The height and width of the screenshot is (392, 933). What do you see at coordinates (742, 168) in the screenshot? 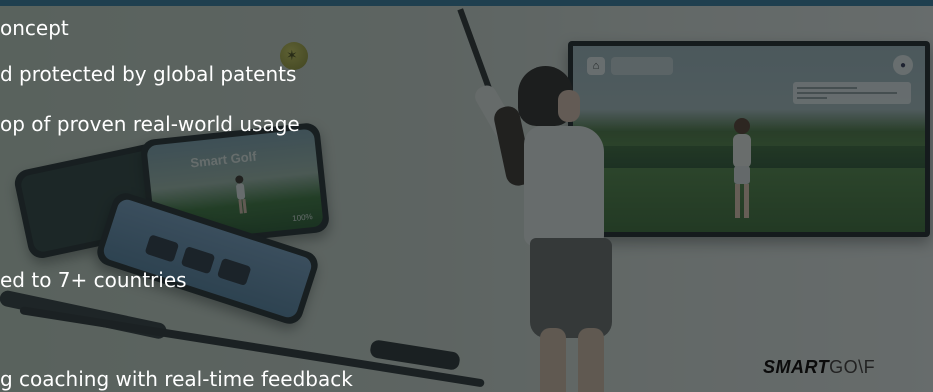
I see `avatar-golfer-icon` at bounding box center [742, 168].